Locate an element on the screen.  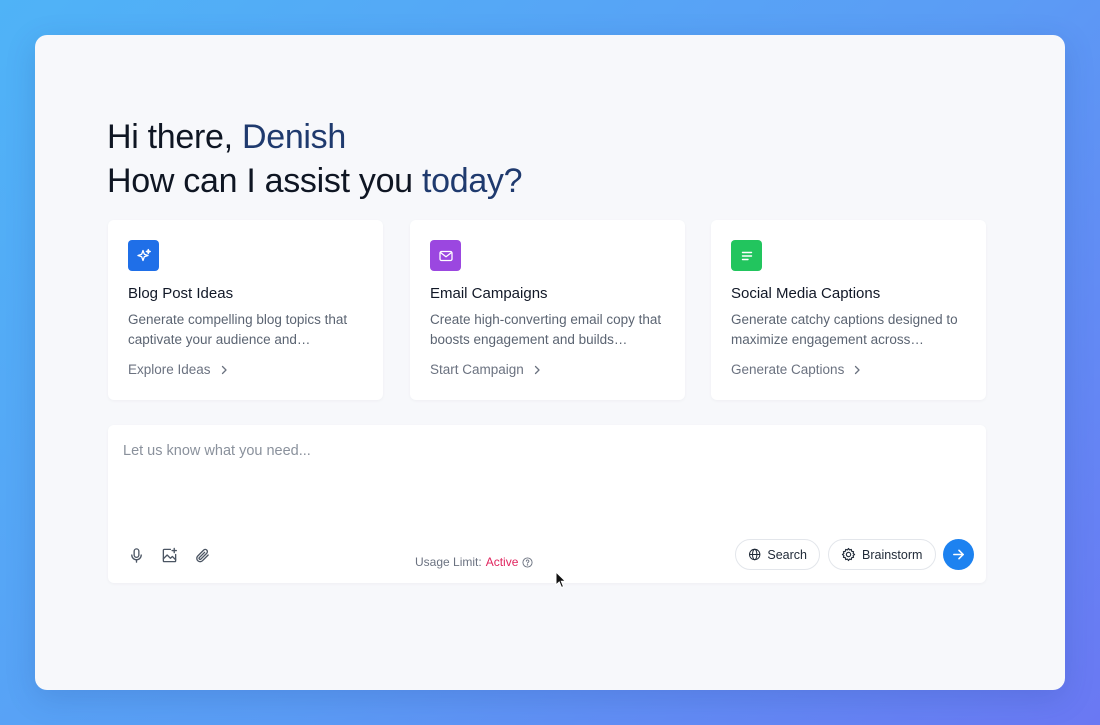
mail-icon is located at coordinates (445, 255).